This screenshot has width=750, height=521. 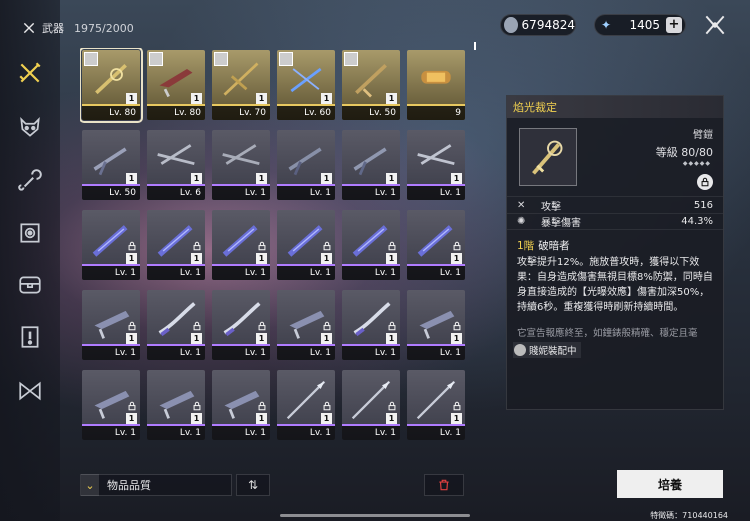 I want to click on stat-value: 516, so click(x=703, y=205).